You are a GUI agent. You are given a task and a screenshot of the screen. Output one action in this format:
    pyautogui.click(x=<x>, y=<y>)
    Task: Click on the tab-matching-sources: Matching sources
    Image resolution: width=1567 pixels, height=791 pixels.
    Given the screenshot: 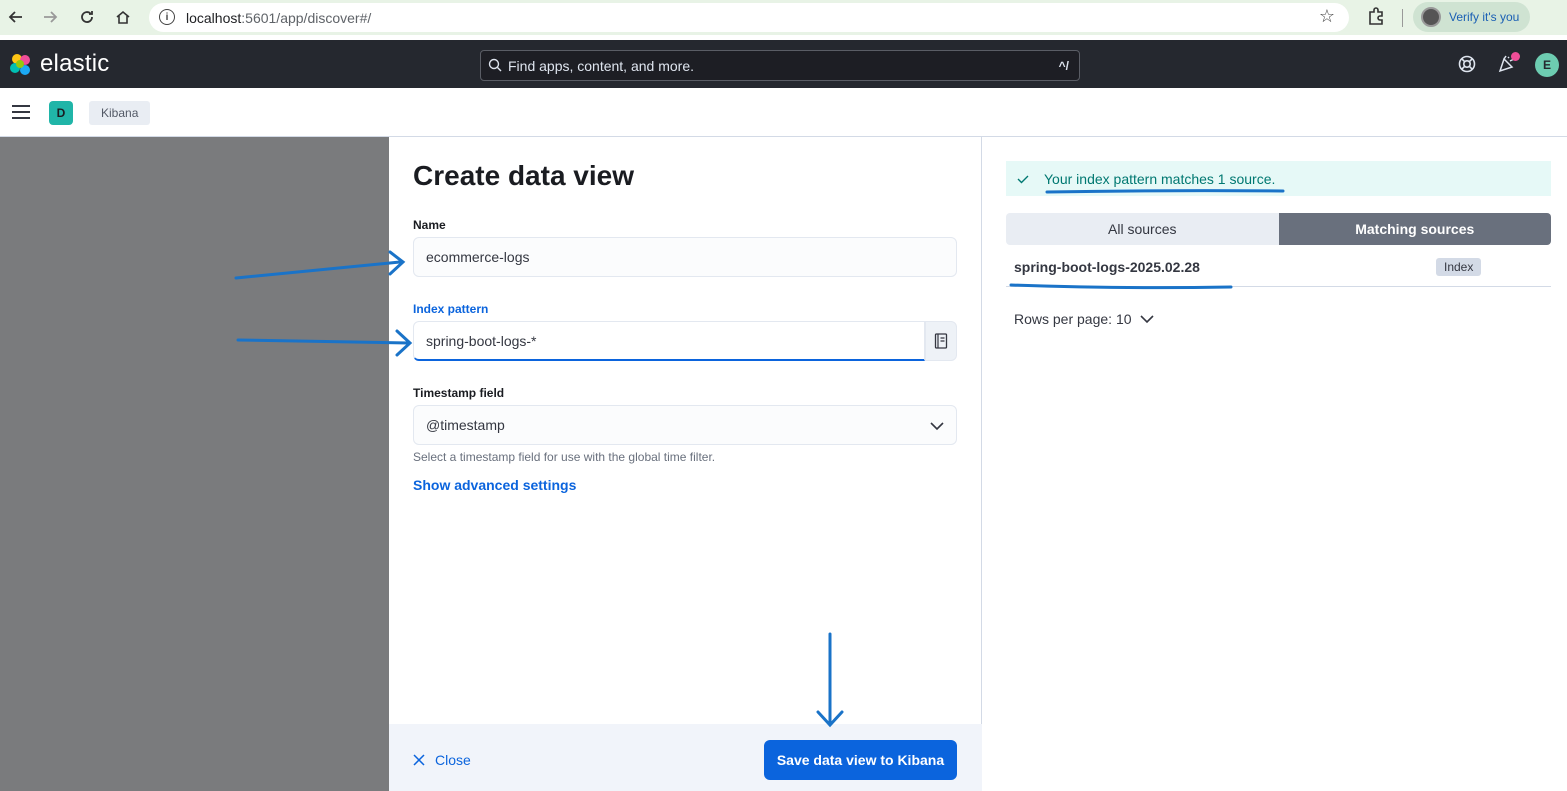 What is the action you would take?
    pyautogui.click(x=1414, y=229)
    